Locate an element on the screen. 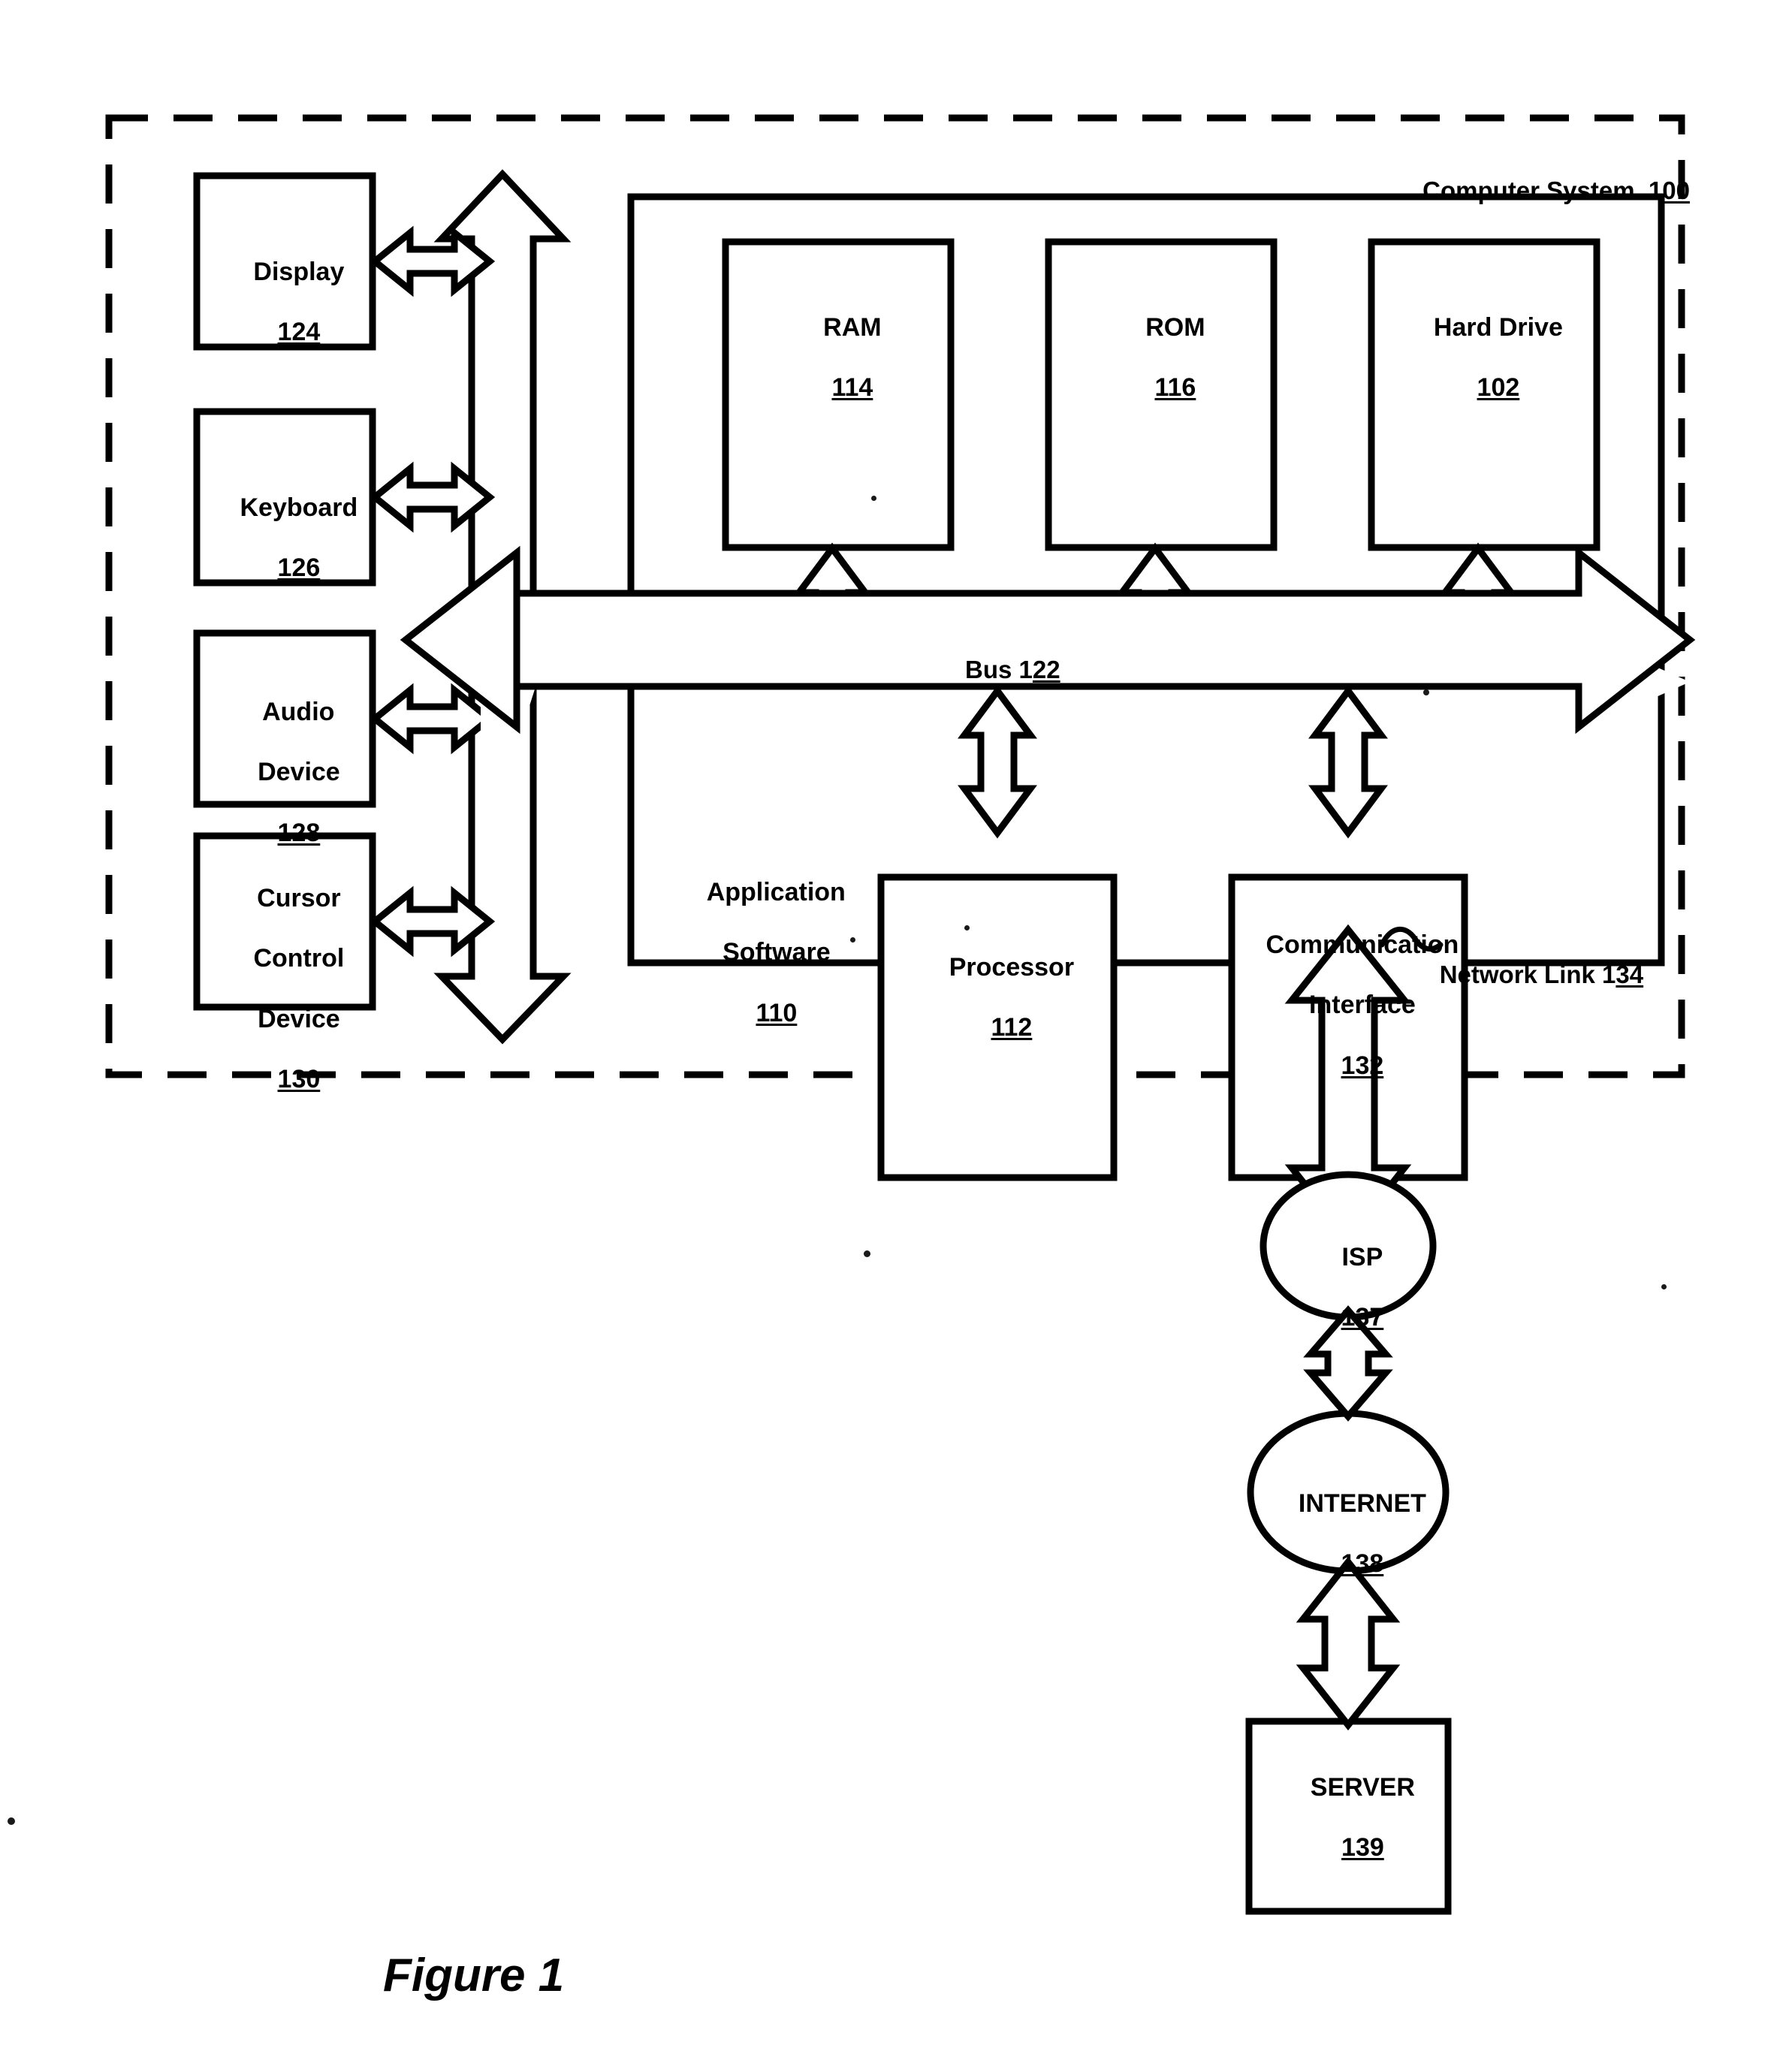 The height and width of the screenshot is (2066, 1792). keyboard-box is located at coordinates (284, 497).